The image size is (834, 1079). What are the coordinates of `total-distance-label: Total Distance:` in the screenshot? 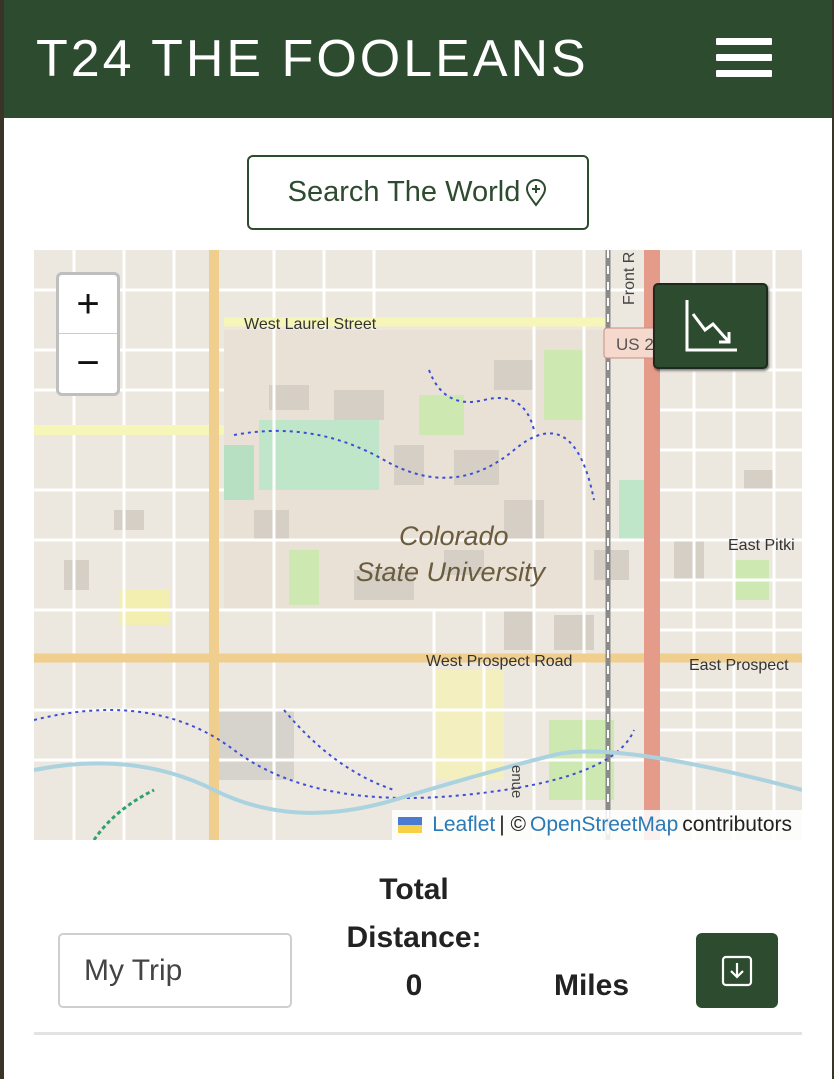 It's located at (414, 913).